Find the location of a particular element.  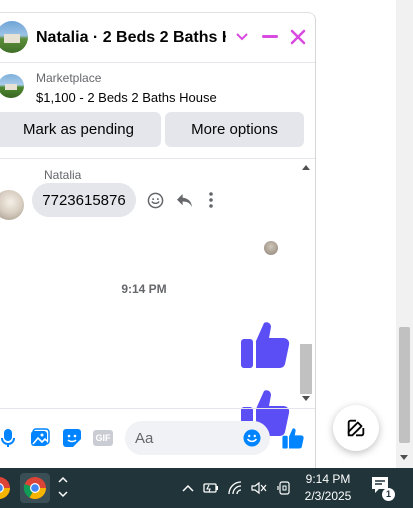

taskbar-scroll is located at coordinates (63, 488).